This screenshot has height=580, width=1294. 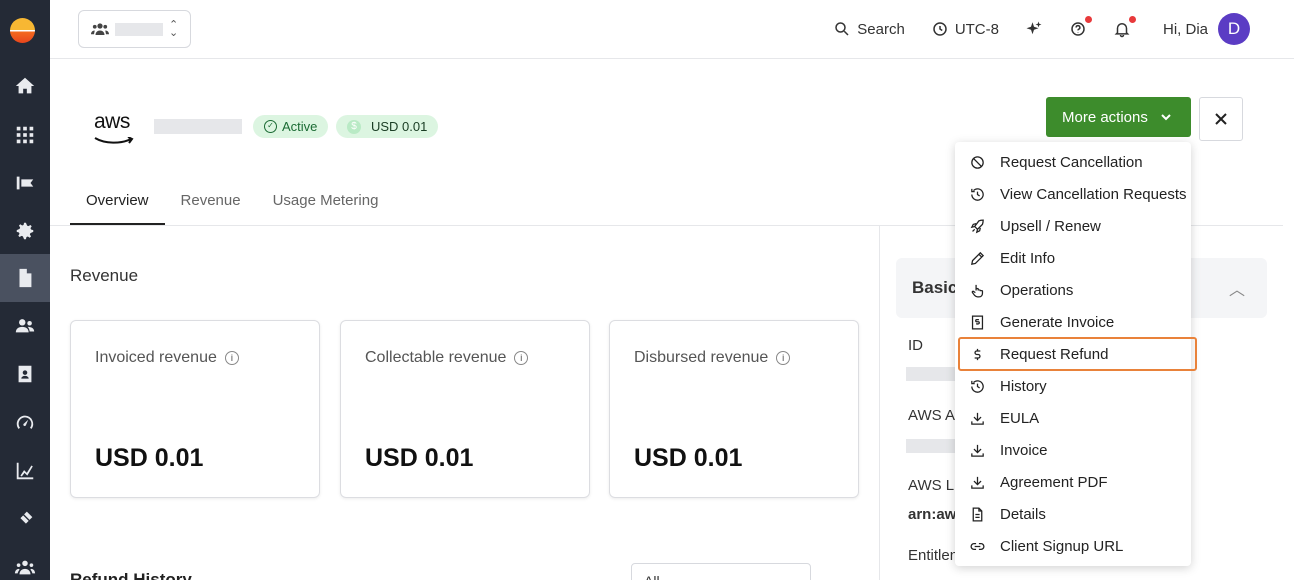 I want to click on dollar-coin-icon: $, so click(x=354, y=126).